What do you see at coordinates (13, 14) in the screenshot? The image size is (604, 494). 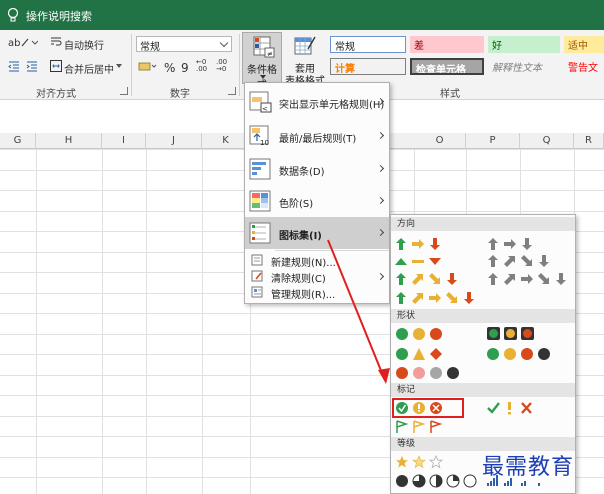 I see `lightbulb-icon` at bounding box center [13, 14].